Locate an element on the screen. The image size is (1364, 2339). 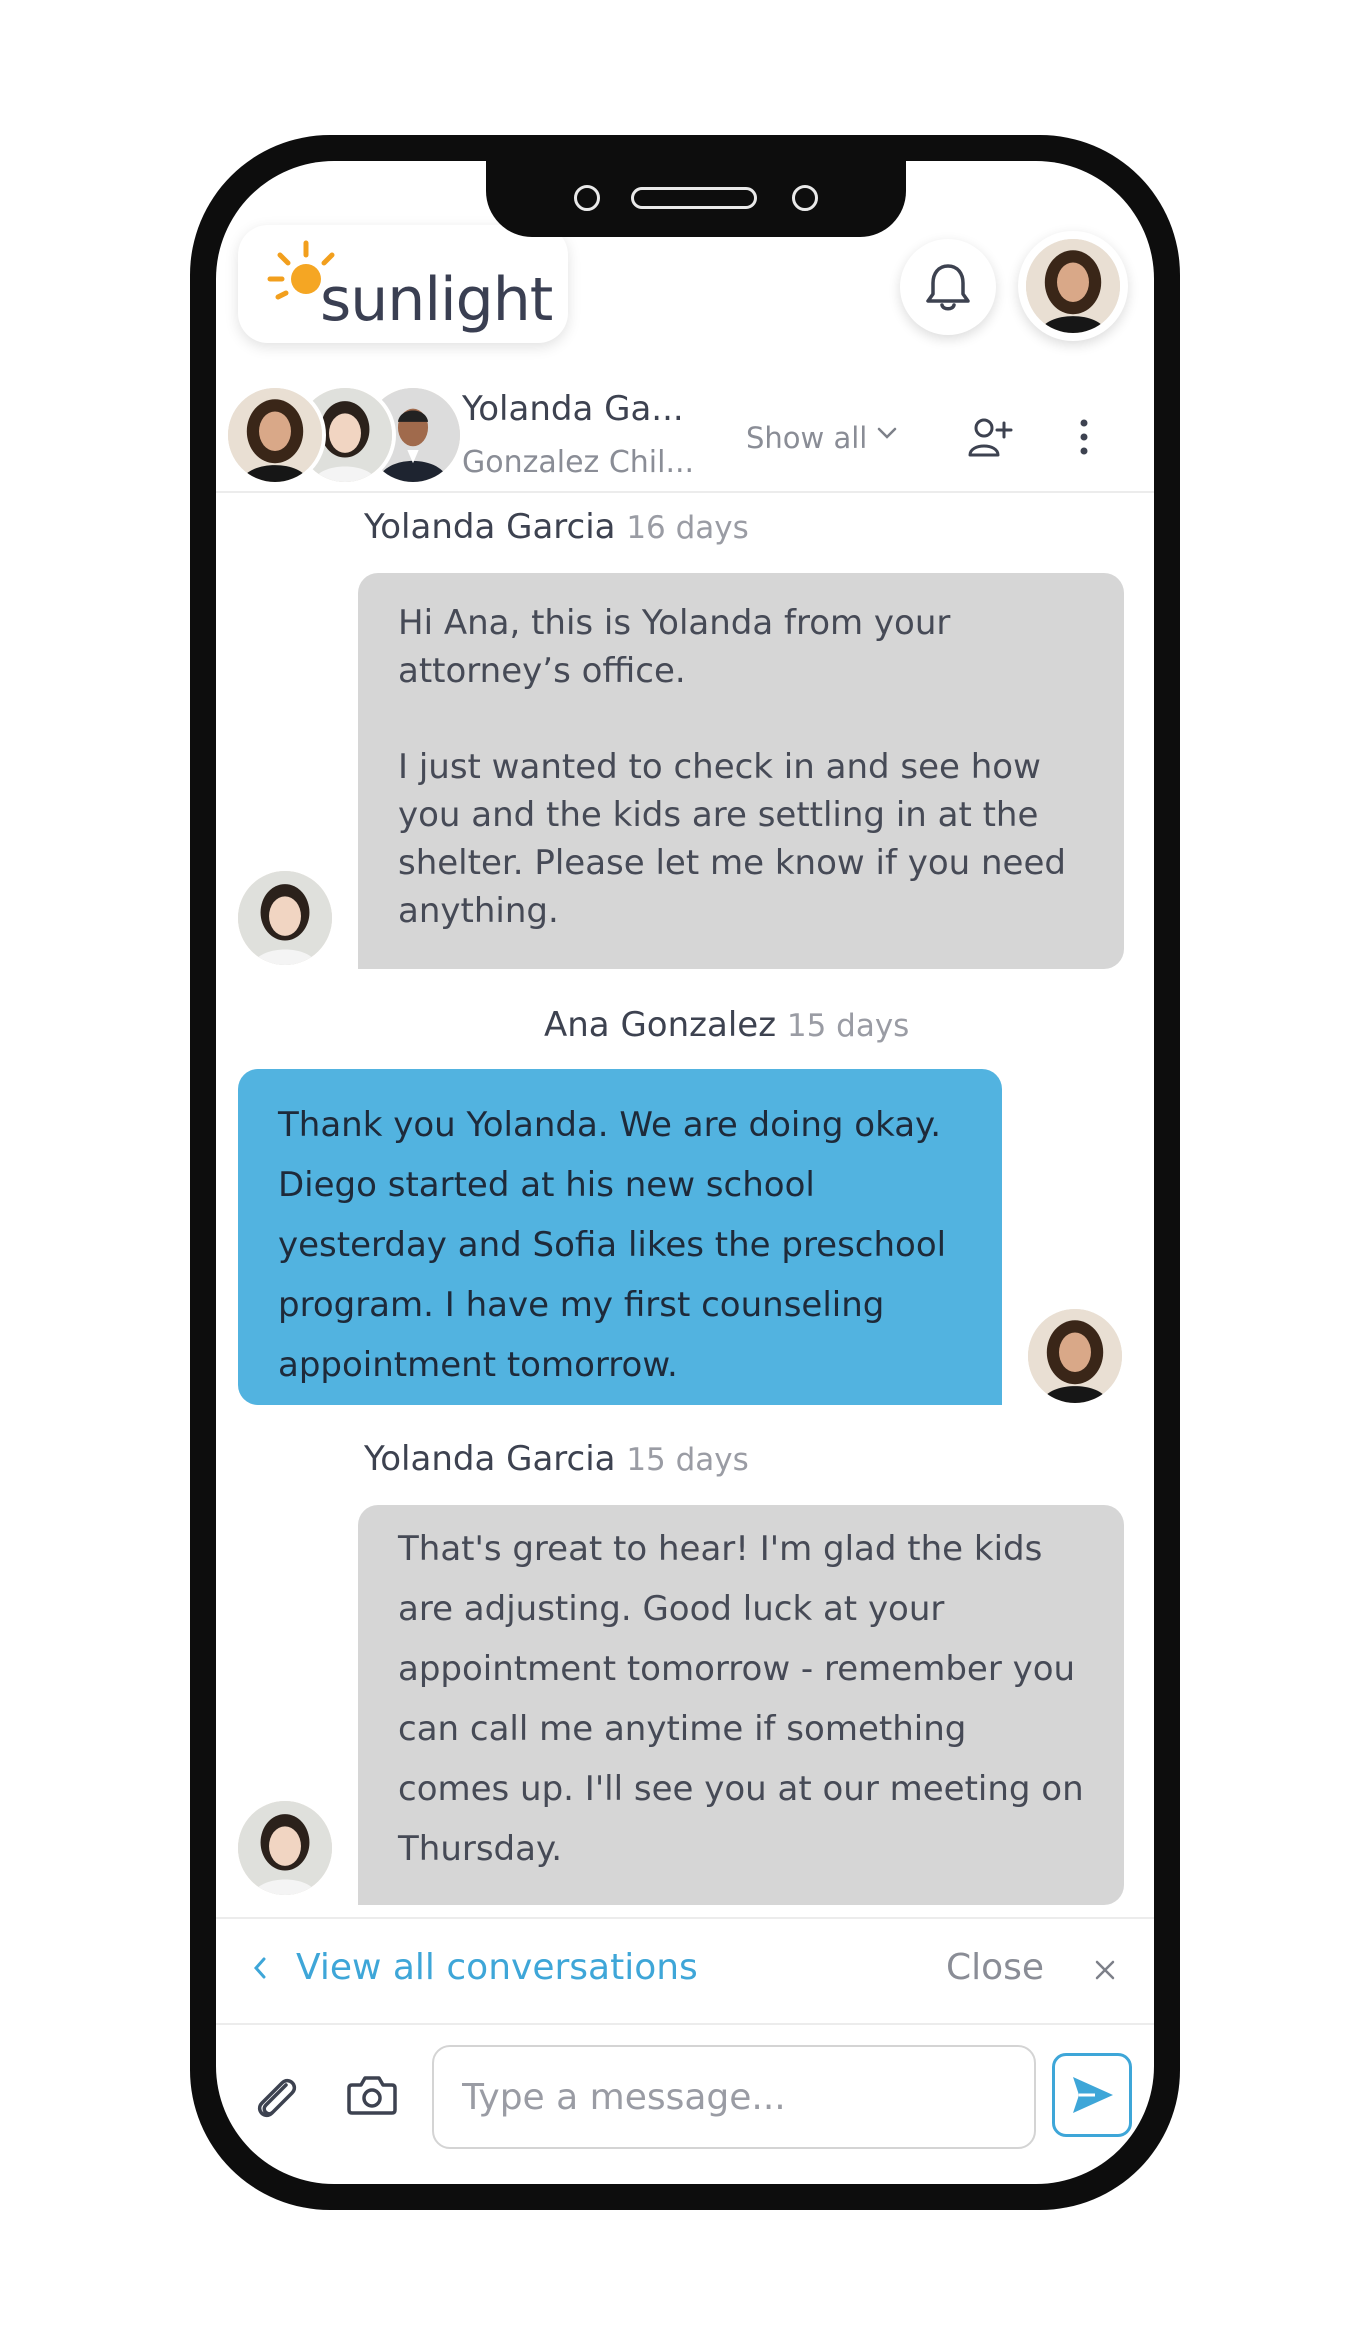
chevron-left-icon is located at coordinates (260, 1968).